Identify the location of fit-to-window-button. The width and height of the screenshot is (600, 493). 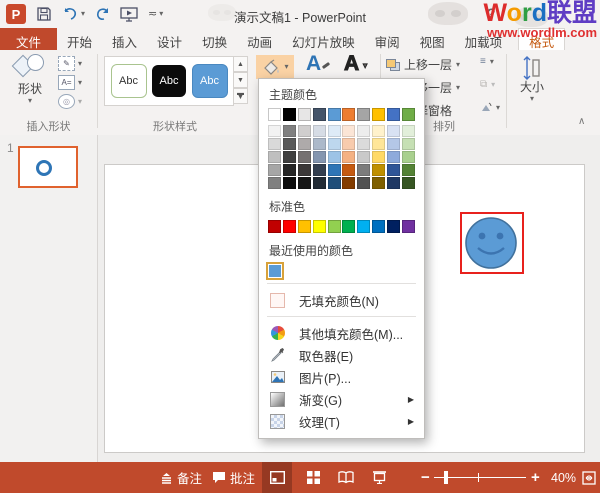
(589, 477).